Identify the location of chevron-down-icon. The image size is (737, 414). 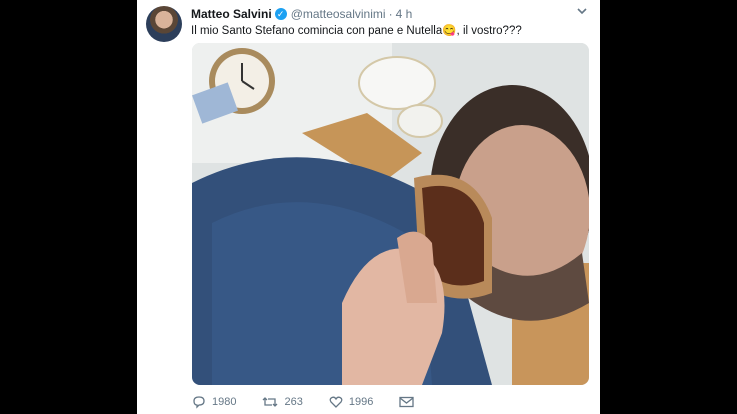
(582, 12).